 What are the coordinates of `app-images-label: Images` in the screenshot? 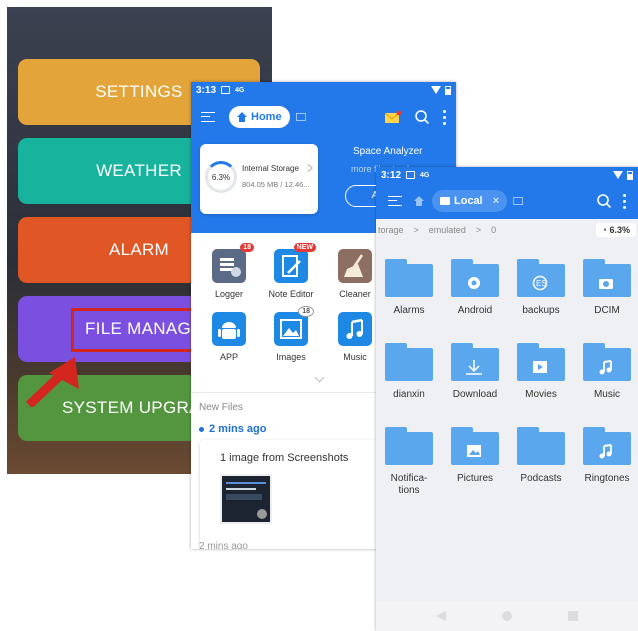 It's located at (291, 357).